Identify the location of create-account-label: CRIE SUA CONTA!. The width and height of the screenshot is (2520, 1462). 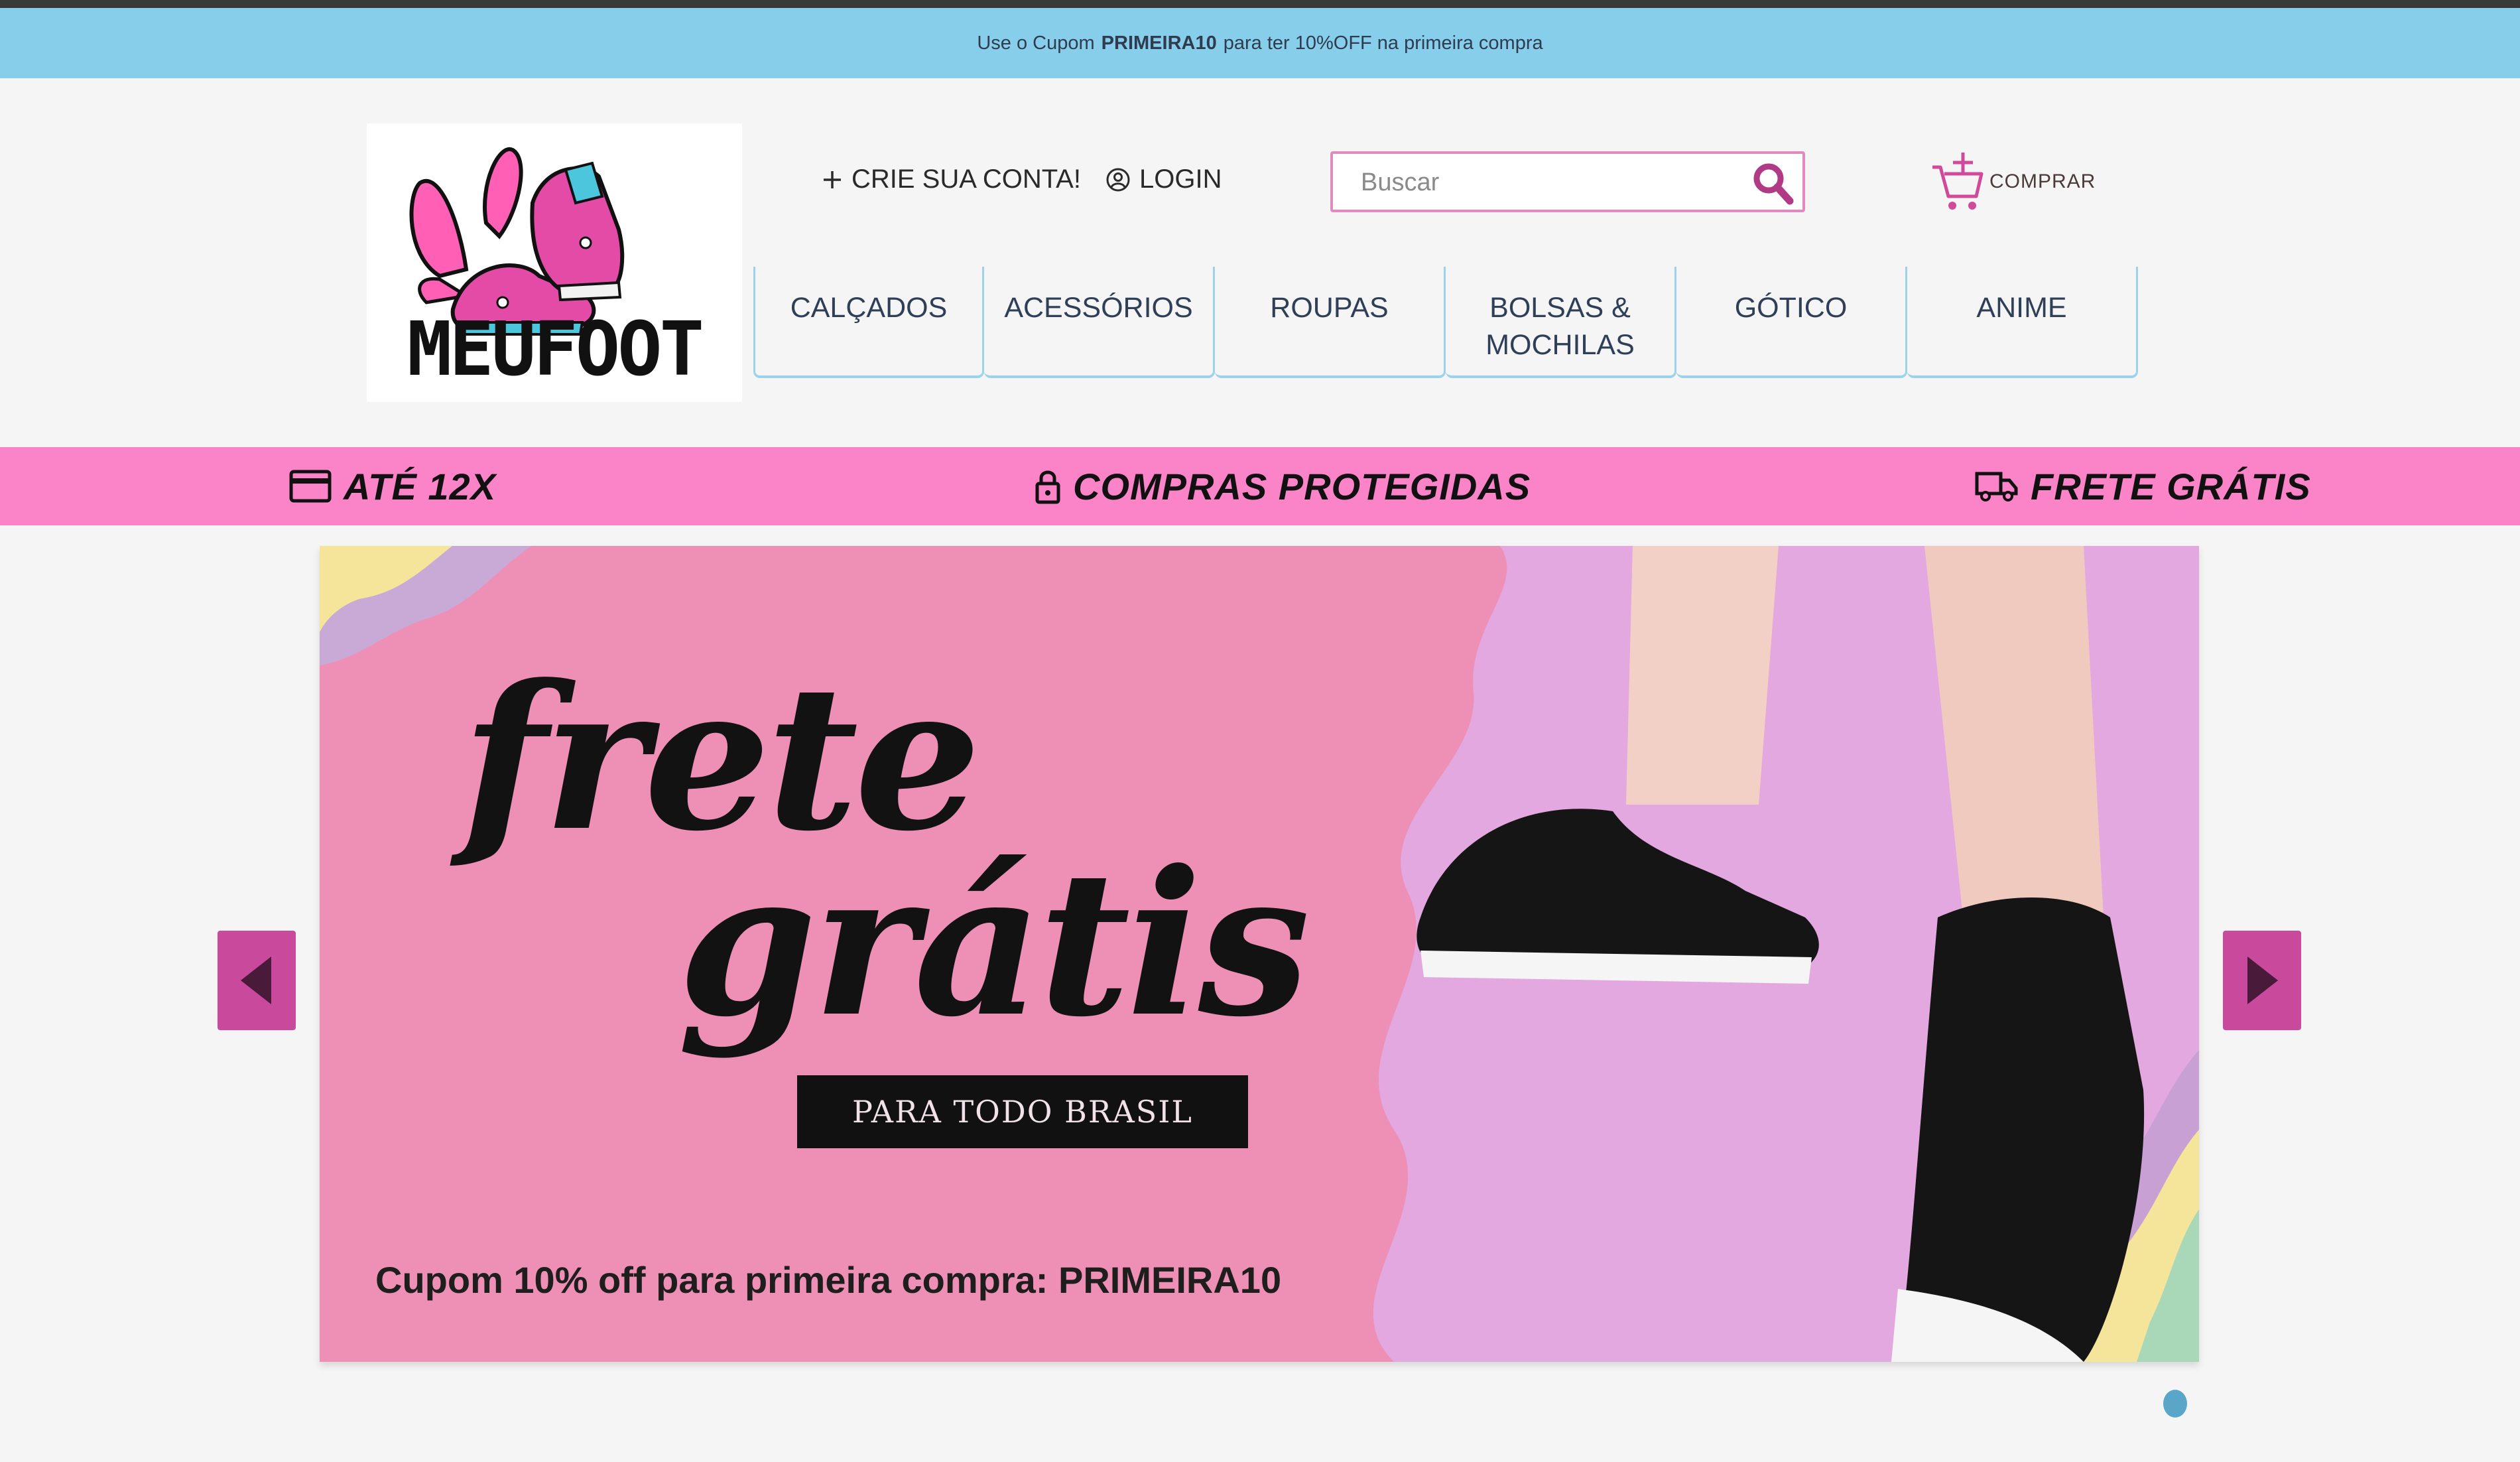
(966, 179).